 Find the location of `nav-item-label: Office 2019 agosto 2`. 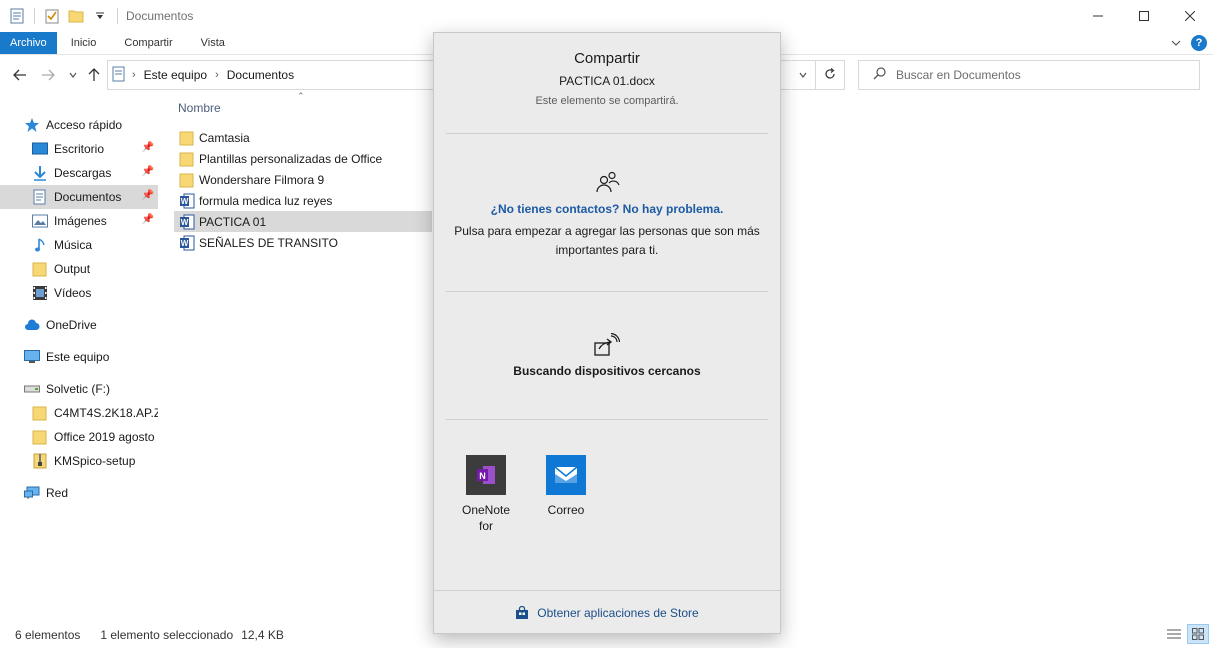

nav-item-label: Office 2019 agosto 2 is located at coordinates (106, 437).